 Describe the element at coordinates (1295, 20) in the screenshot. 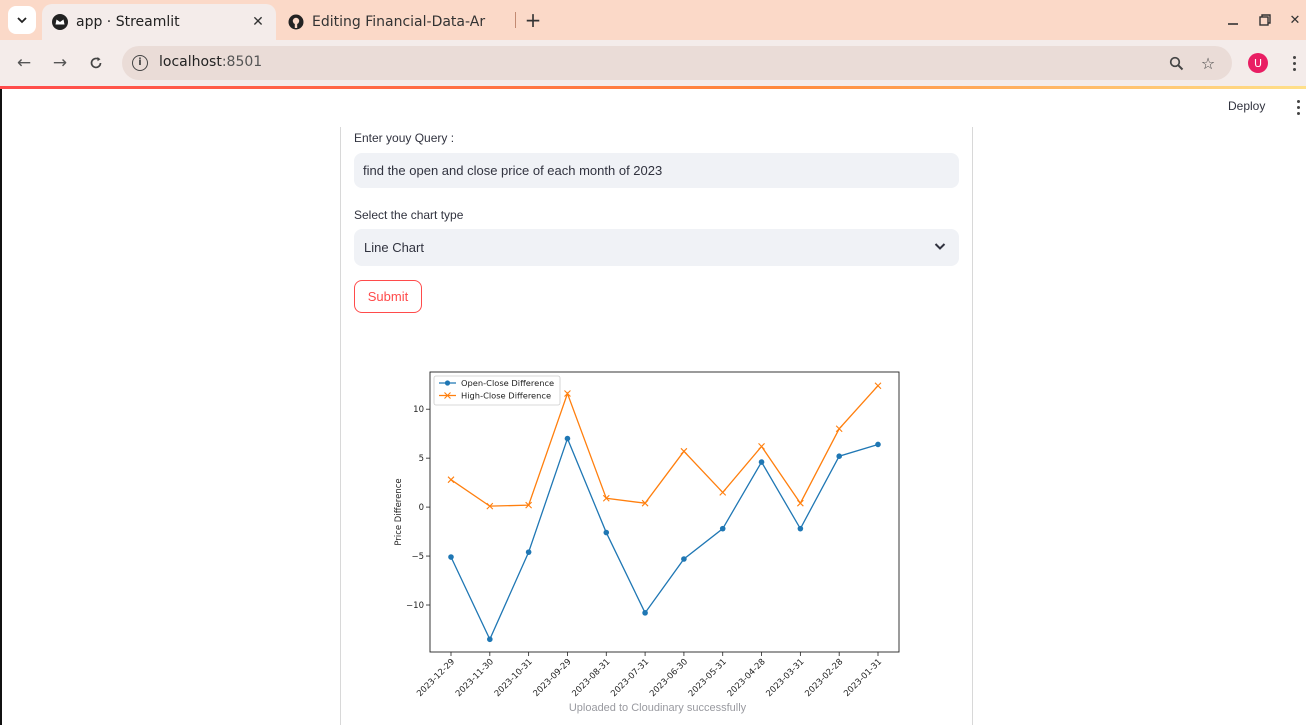

I see `close-window-icon: ✕` at that location.